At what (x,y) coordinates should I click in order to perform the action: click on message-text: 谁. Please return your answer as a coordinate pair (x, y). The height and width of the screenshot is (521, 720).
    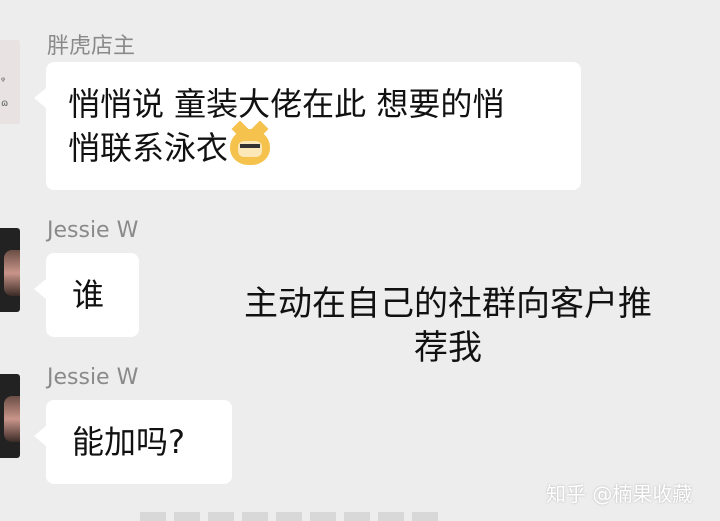
    Looking at the image, I should click on (88, 295).